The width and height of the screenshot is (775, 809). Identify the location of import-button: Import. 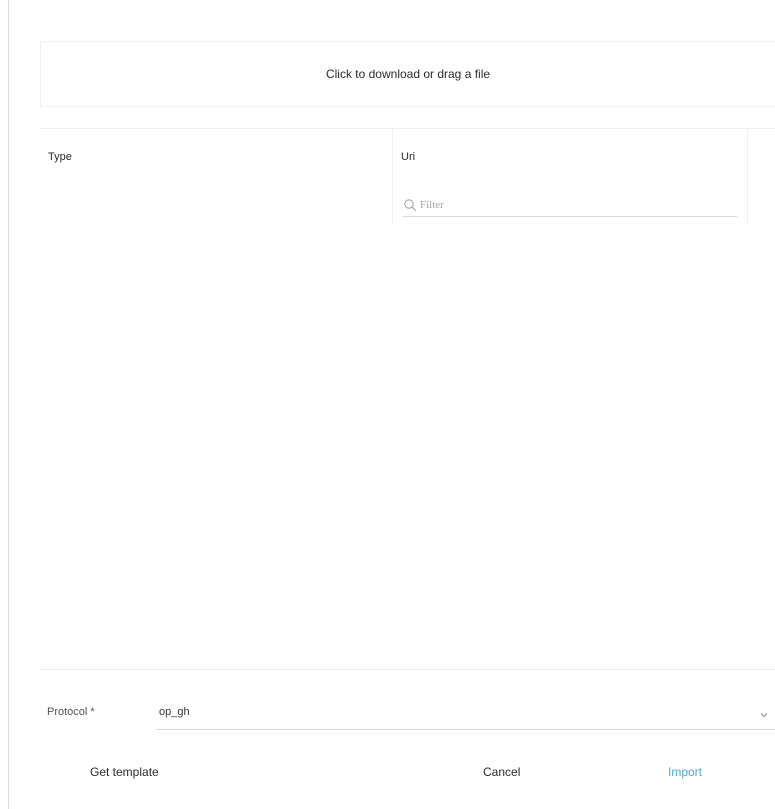
(685, 772).